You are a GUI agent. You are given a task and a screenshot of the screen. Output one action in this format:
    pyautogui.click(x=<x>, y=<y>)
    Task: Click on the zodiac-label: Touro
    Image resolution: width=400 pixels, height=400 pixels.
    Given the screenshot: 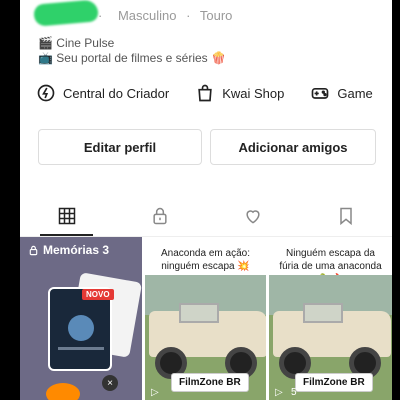 What is the action you would take?
    pyautogui.click(x=216, y=15)
    